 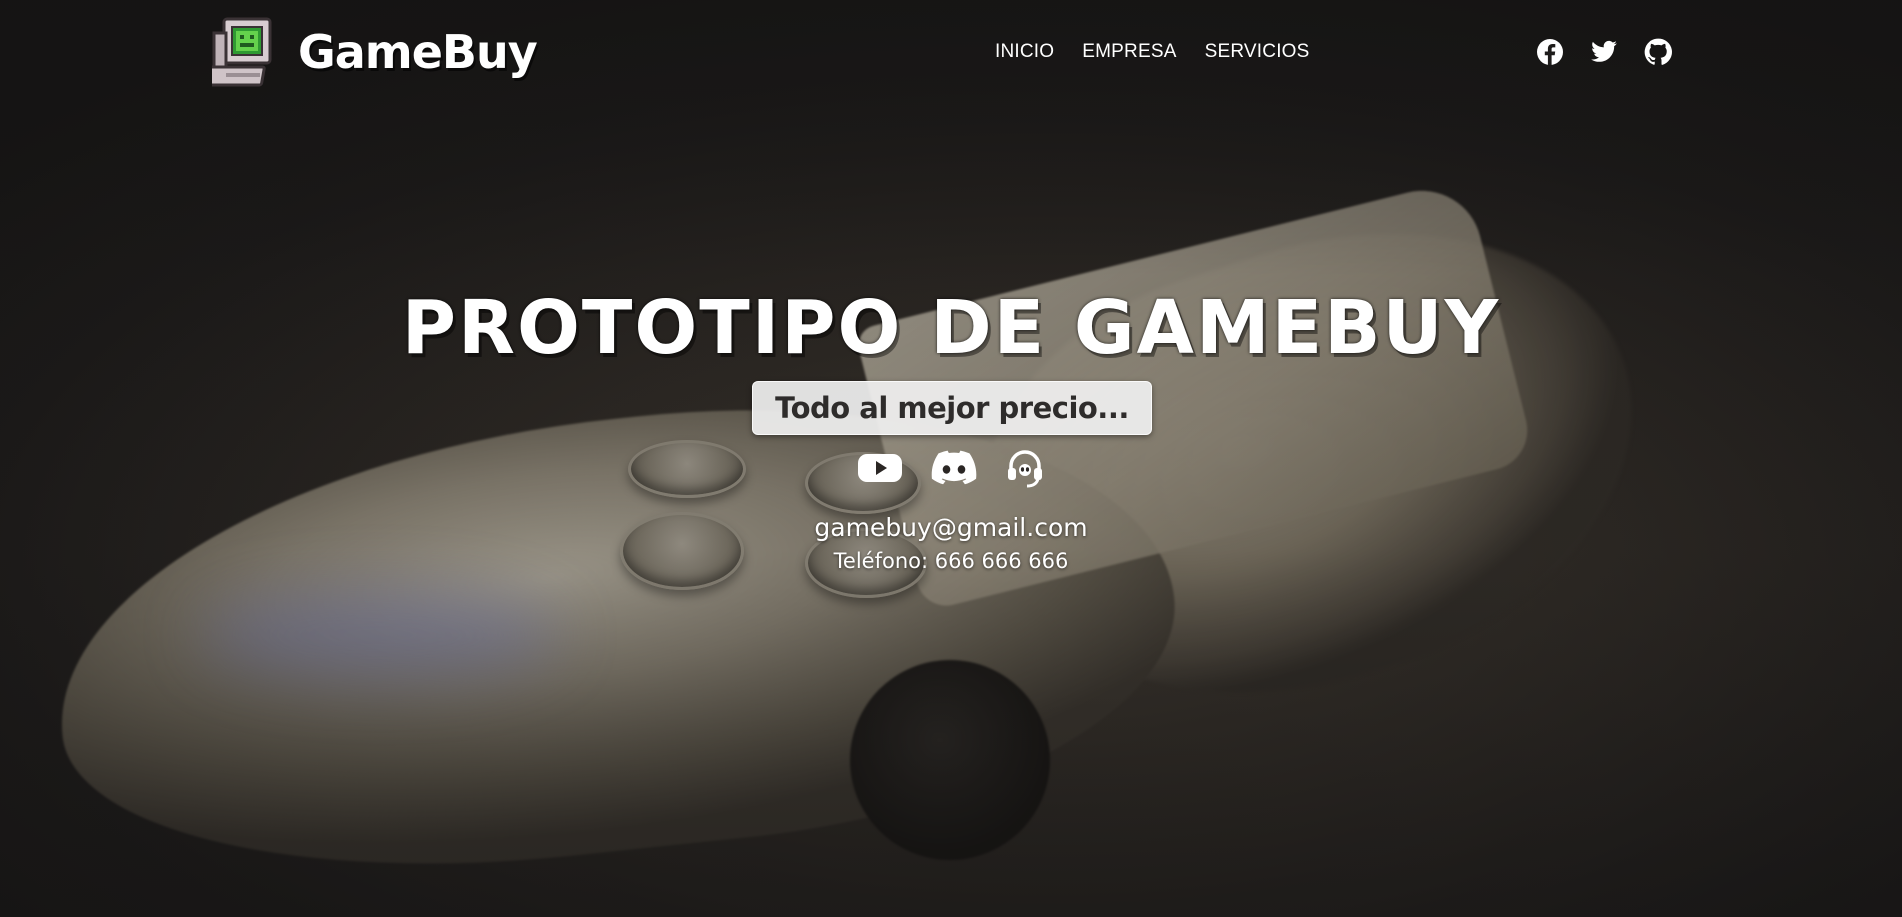 What do you see at coordinates (951, 561) in the screenshot?
I see `contact-phone: Teléfono: 666 666 666` at bounding box center [951, 561].